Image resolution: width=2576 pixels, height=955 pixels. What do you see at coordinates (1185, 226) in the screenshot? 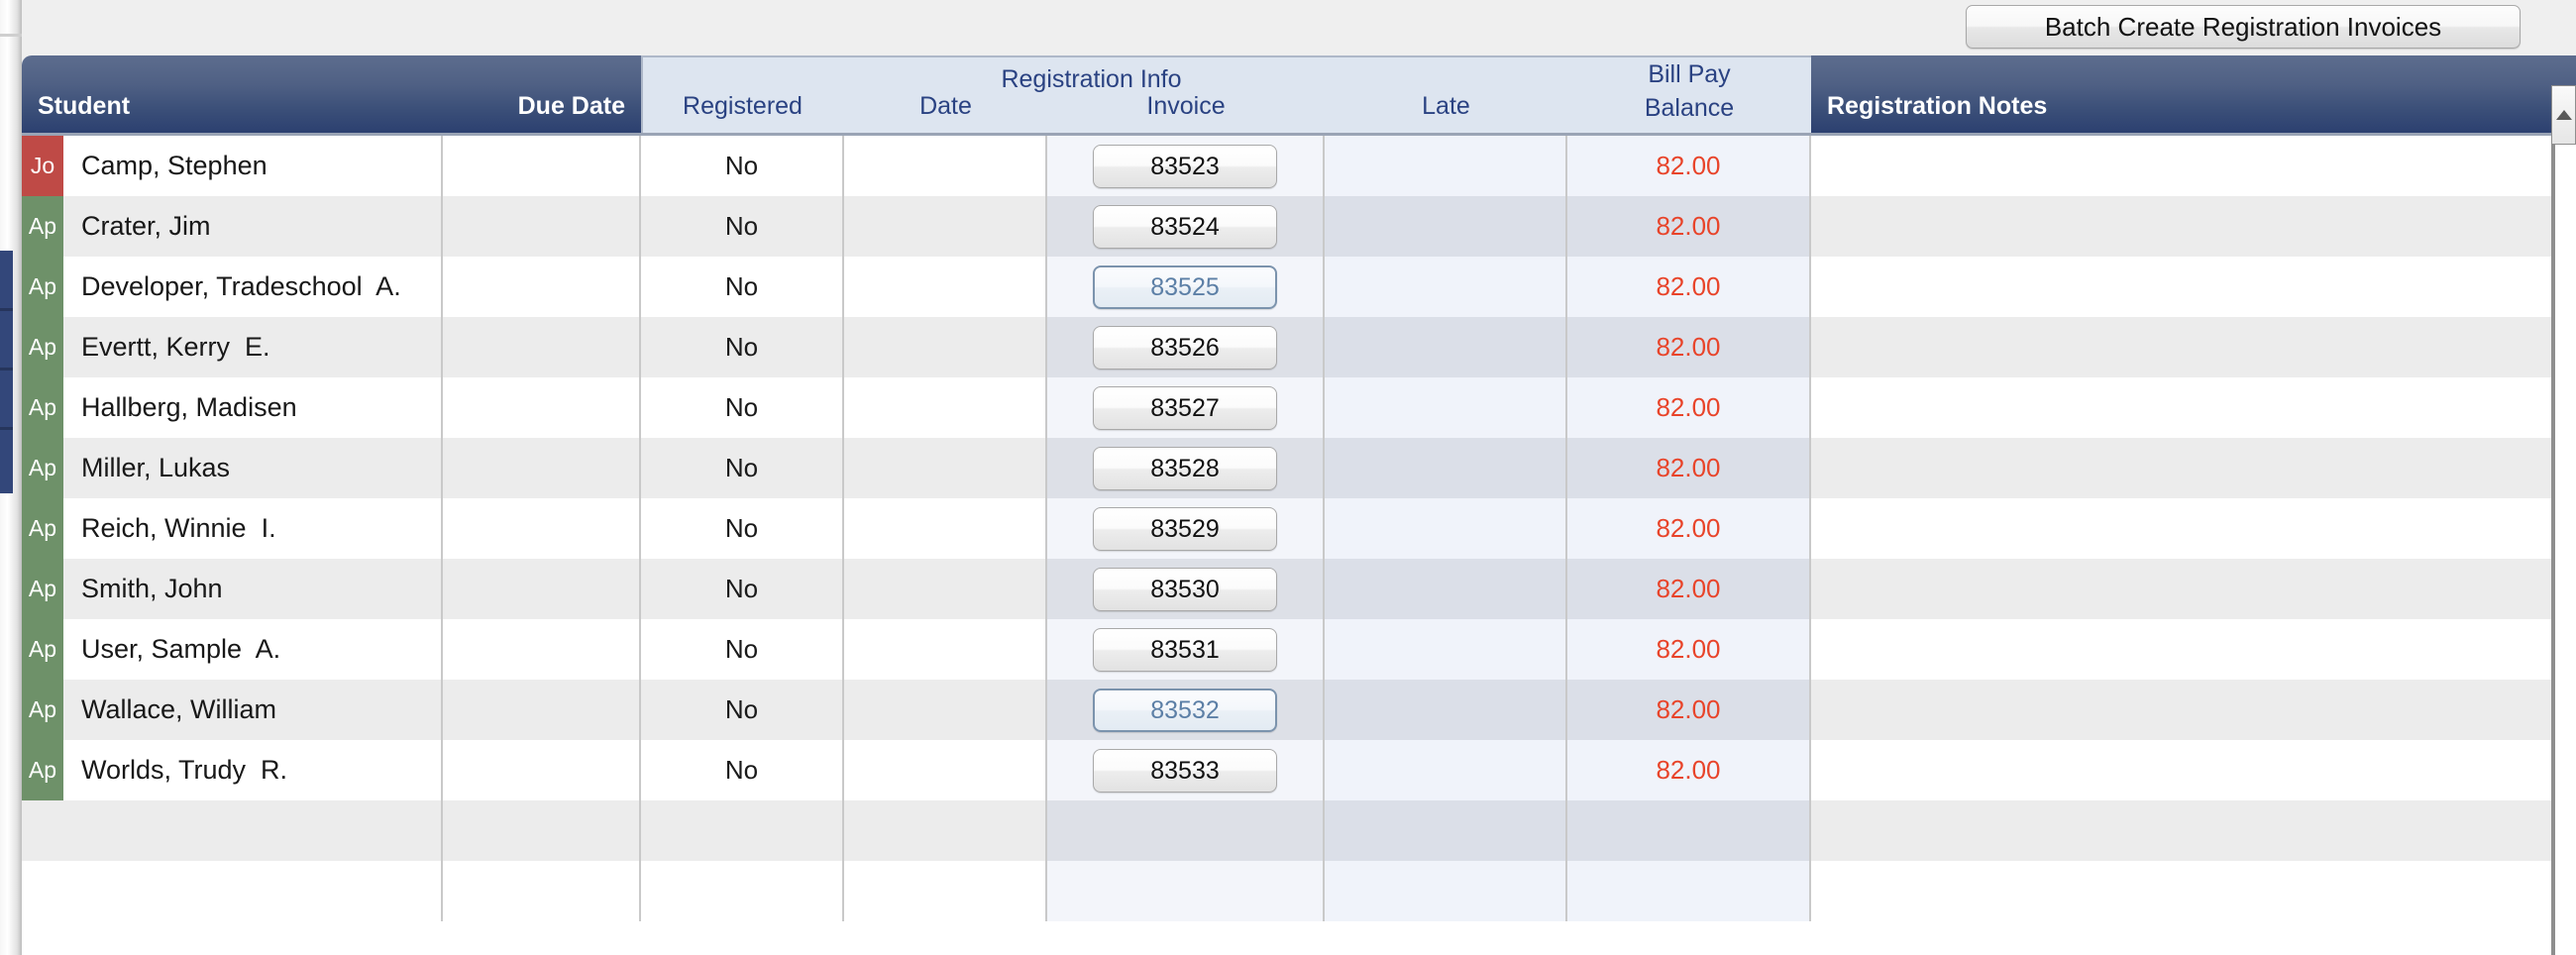
I see `invoice-number-button: 83524` at bounding box center [1185, 226].